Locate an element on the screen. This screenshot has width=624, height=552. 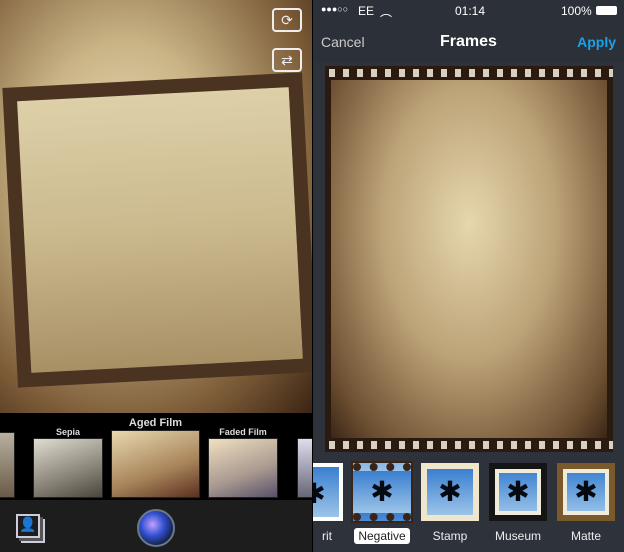
frame-option-spirit: ✱ rit is located at coordinates (329, 504).